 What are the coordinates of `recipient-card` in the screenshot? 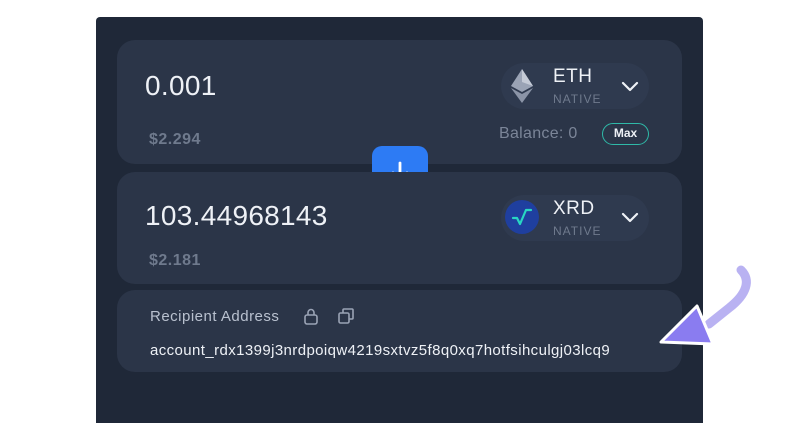 It's located at (399, 331).